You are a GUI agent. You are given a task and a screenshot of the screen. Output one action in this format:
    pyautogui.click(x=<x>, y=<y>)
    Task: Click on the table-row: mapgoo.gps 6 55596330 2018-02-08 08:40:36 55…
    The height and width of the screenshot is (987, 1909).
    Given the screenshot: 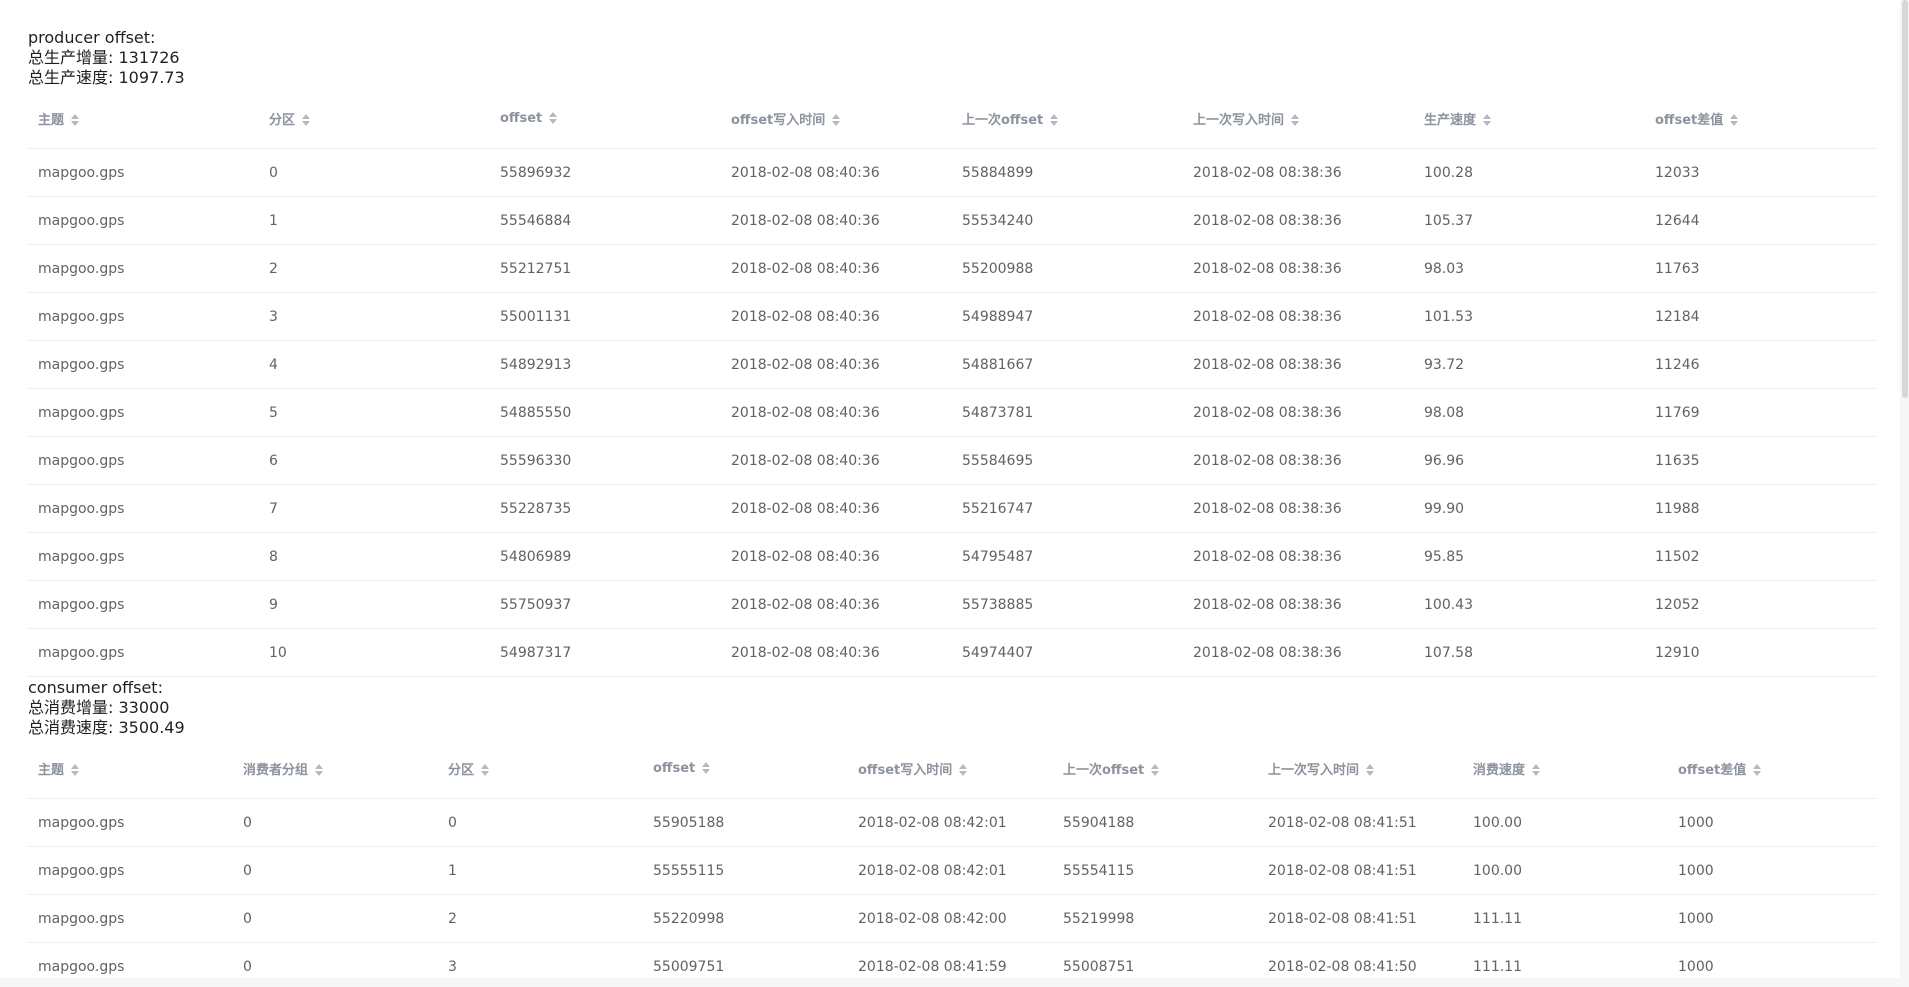 What is the action you would take?
    pyautogui.click(x=952, y=460)
    